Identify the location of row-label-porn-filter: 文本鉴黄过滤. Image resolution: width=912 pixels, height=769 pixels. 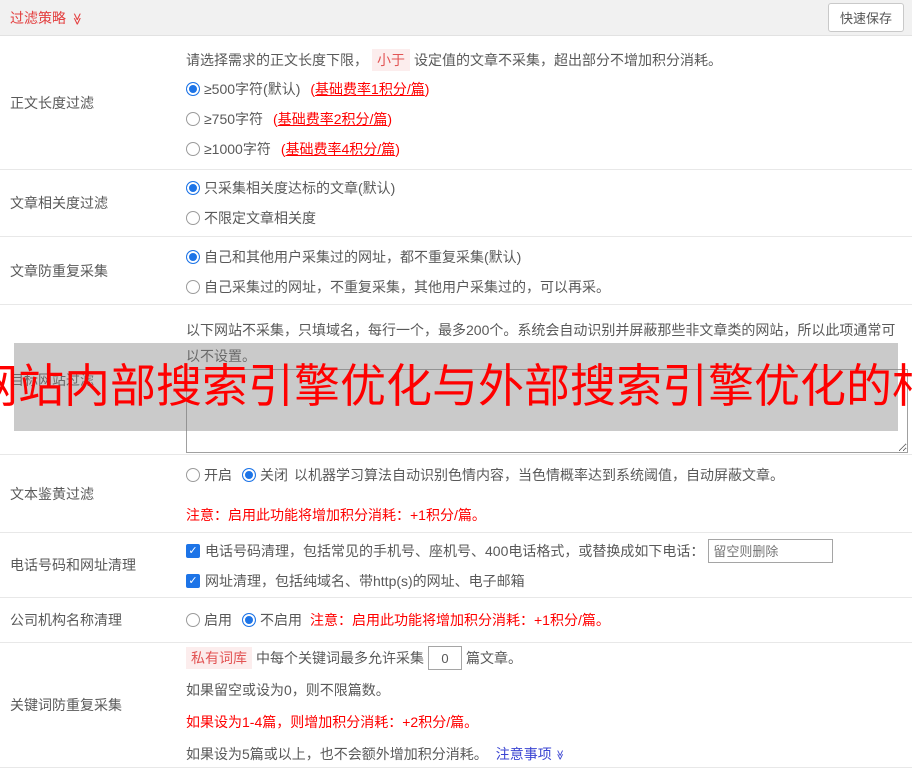
(52, 493).